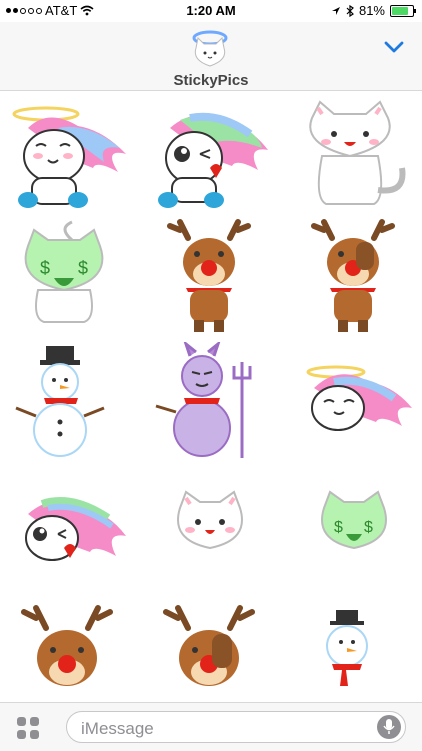  I want to click on app-header: StickyPics, so click(211, 56).